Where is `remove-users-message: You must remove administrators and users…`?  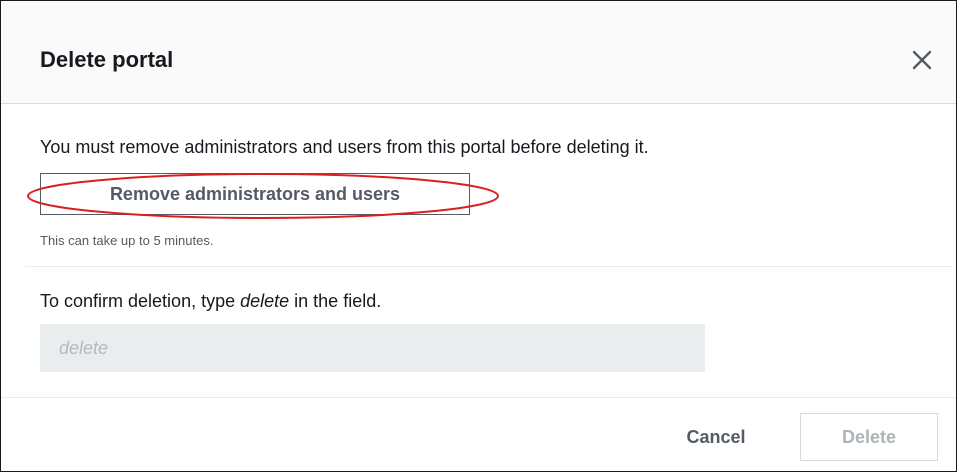
remove-users-message: You must remove administrators and users… is located at coordinates (344, 147).